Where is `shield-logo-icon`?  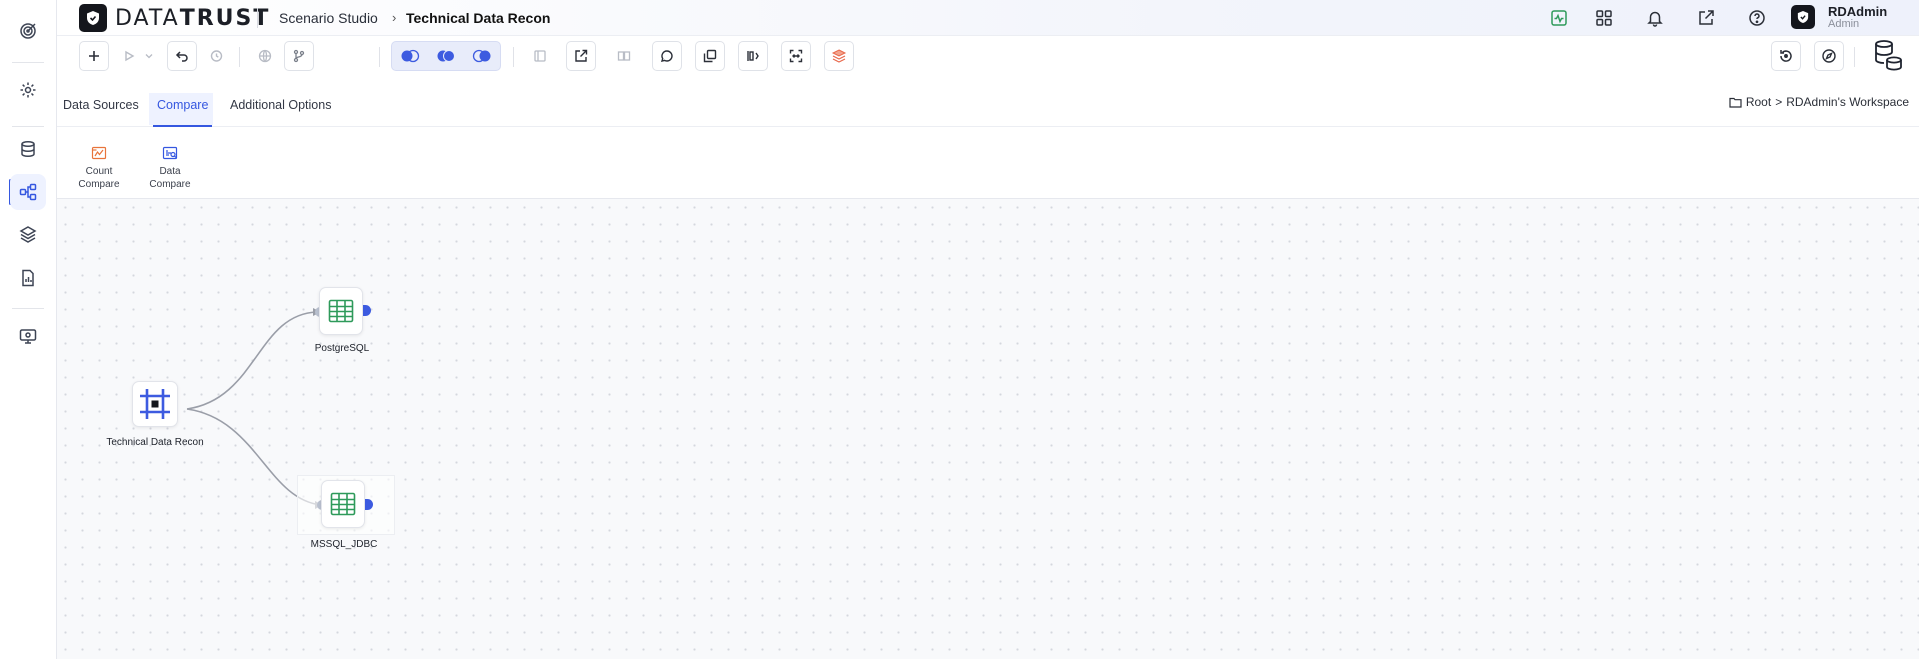
shield-logo-icon is located at coordinates (93, 18).